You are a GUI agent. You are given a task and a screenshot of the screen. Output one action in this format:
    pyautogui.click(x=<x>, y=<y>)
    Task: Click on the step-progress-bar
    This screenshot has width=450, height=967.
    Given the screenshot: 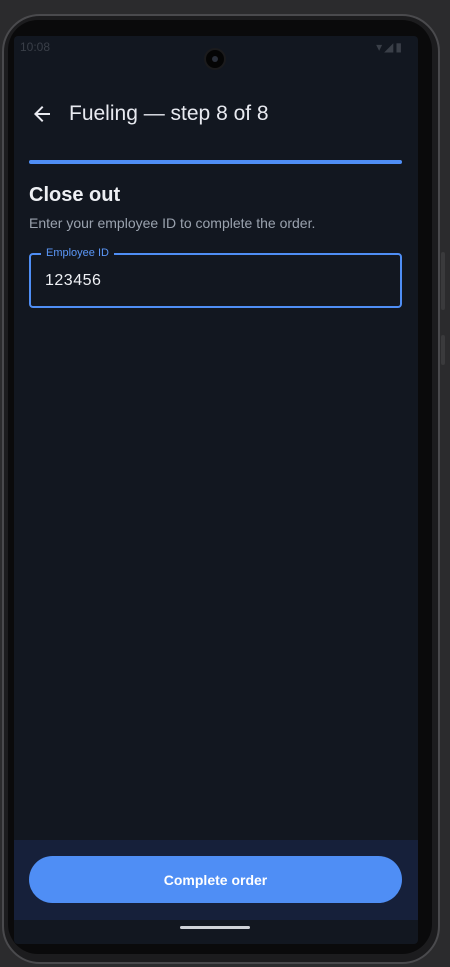 What is the action you would take?
    pyautogui.click(x=215, y=162)
    